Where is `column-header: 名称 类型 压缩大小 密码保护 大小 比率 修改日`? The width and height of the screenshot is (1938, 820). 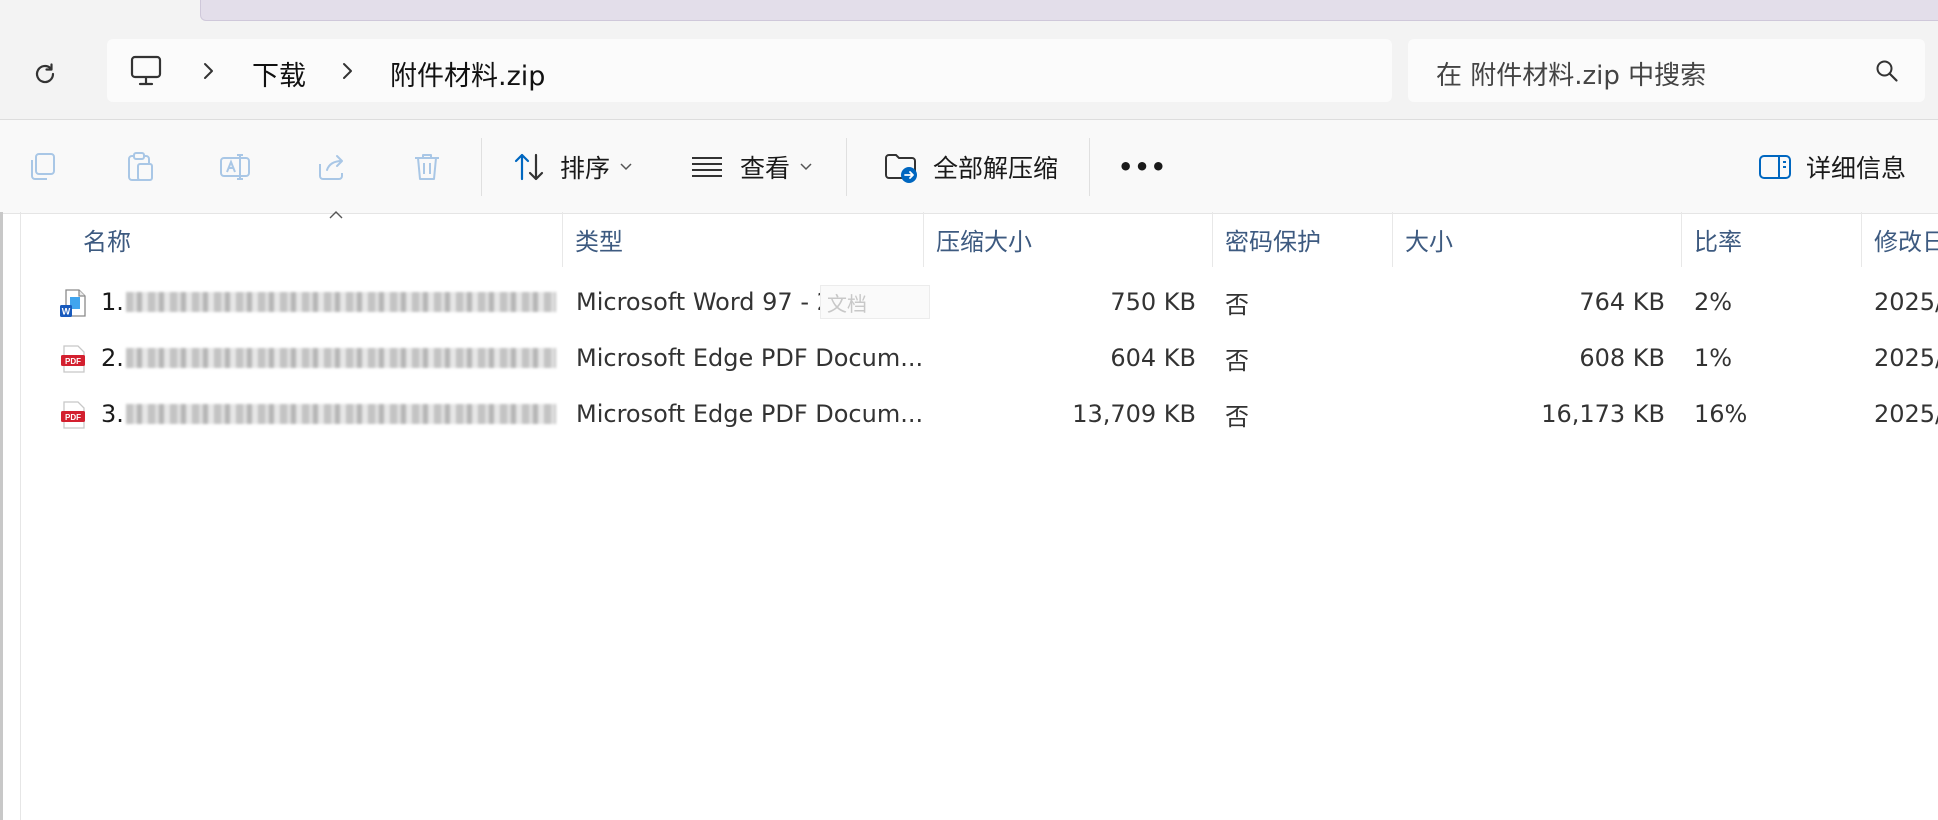
column-header: 名称 类型 压缩大小 密码保护 大小 比率 修改日 is located at coordinates (979, 239).